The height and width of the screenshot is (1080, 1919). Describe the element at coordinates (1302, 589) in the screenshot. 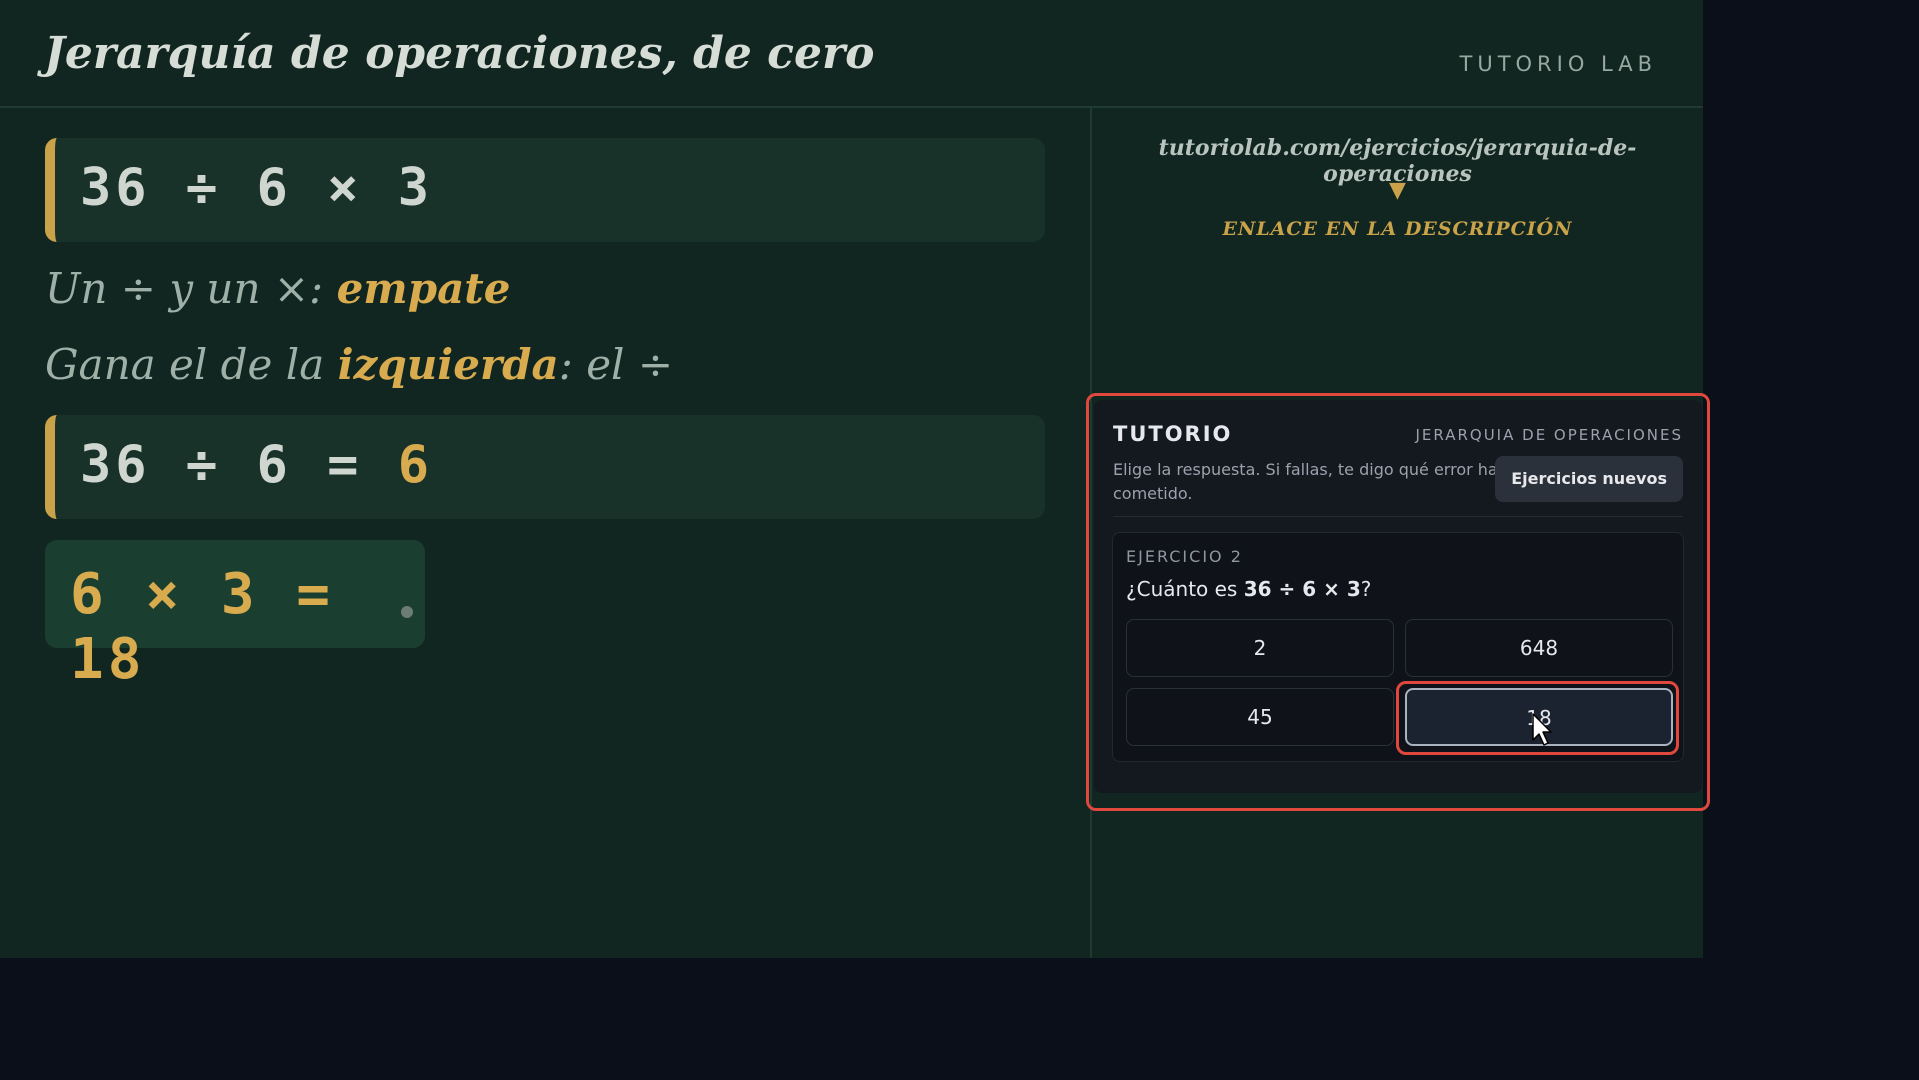

I see `question-expression: 36 ÷ 6 × 3` at that location.